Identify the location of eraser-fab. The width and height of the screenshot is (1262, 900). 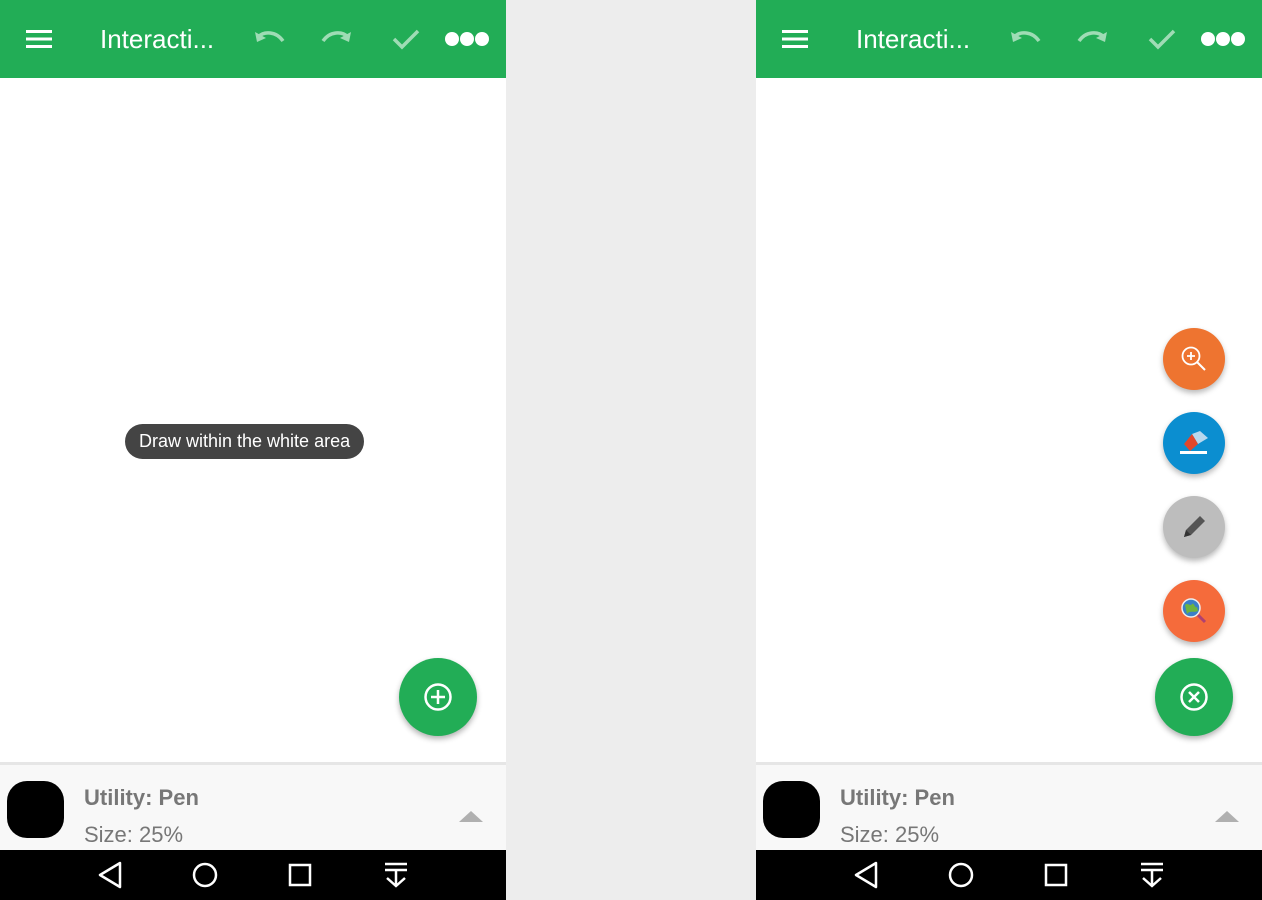
(1194, 443).